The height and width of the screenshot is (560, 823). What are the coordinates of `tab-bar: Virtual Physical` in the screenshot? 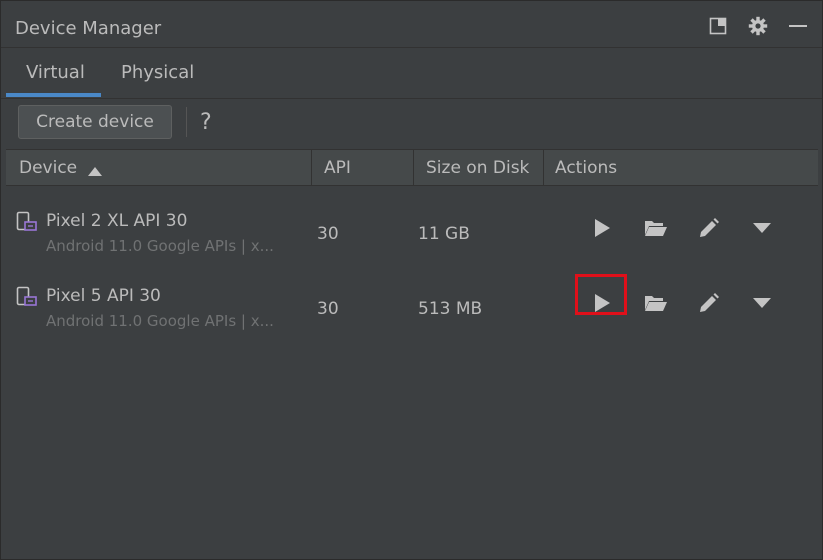 It's located at (411, 73).